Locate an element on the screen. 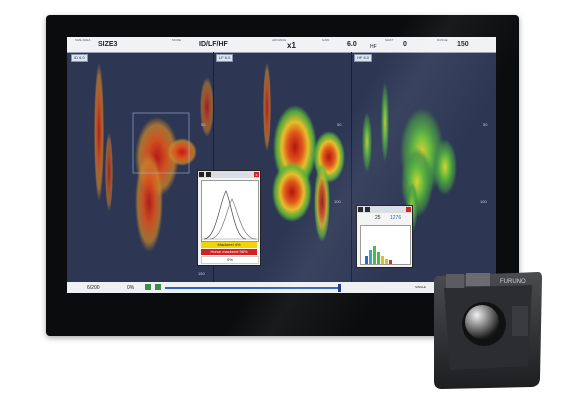 This screenshot has width=568, height=406. trackball-unit: FURUNO is located at coordinates (488, 327).